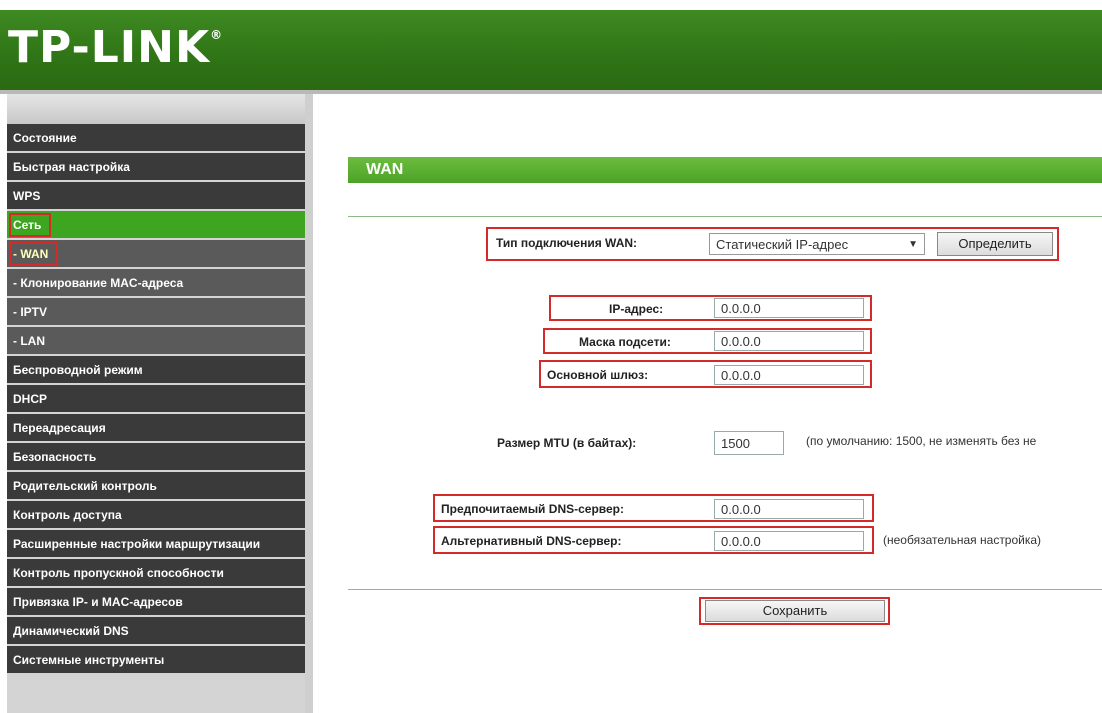 Image resolution: width=1102 pixels, height=713 pixels. Describe the element at coordinates (532, 509) in the screenshot. I see `dns1-label: Предпочитаемый DNS-сервер:` at that location.